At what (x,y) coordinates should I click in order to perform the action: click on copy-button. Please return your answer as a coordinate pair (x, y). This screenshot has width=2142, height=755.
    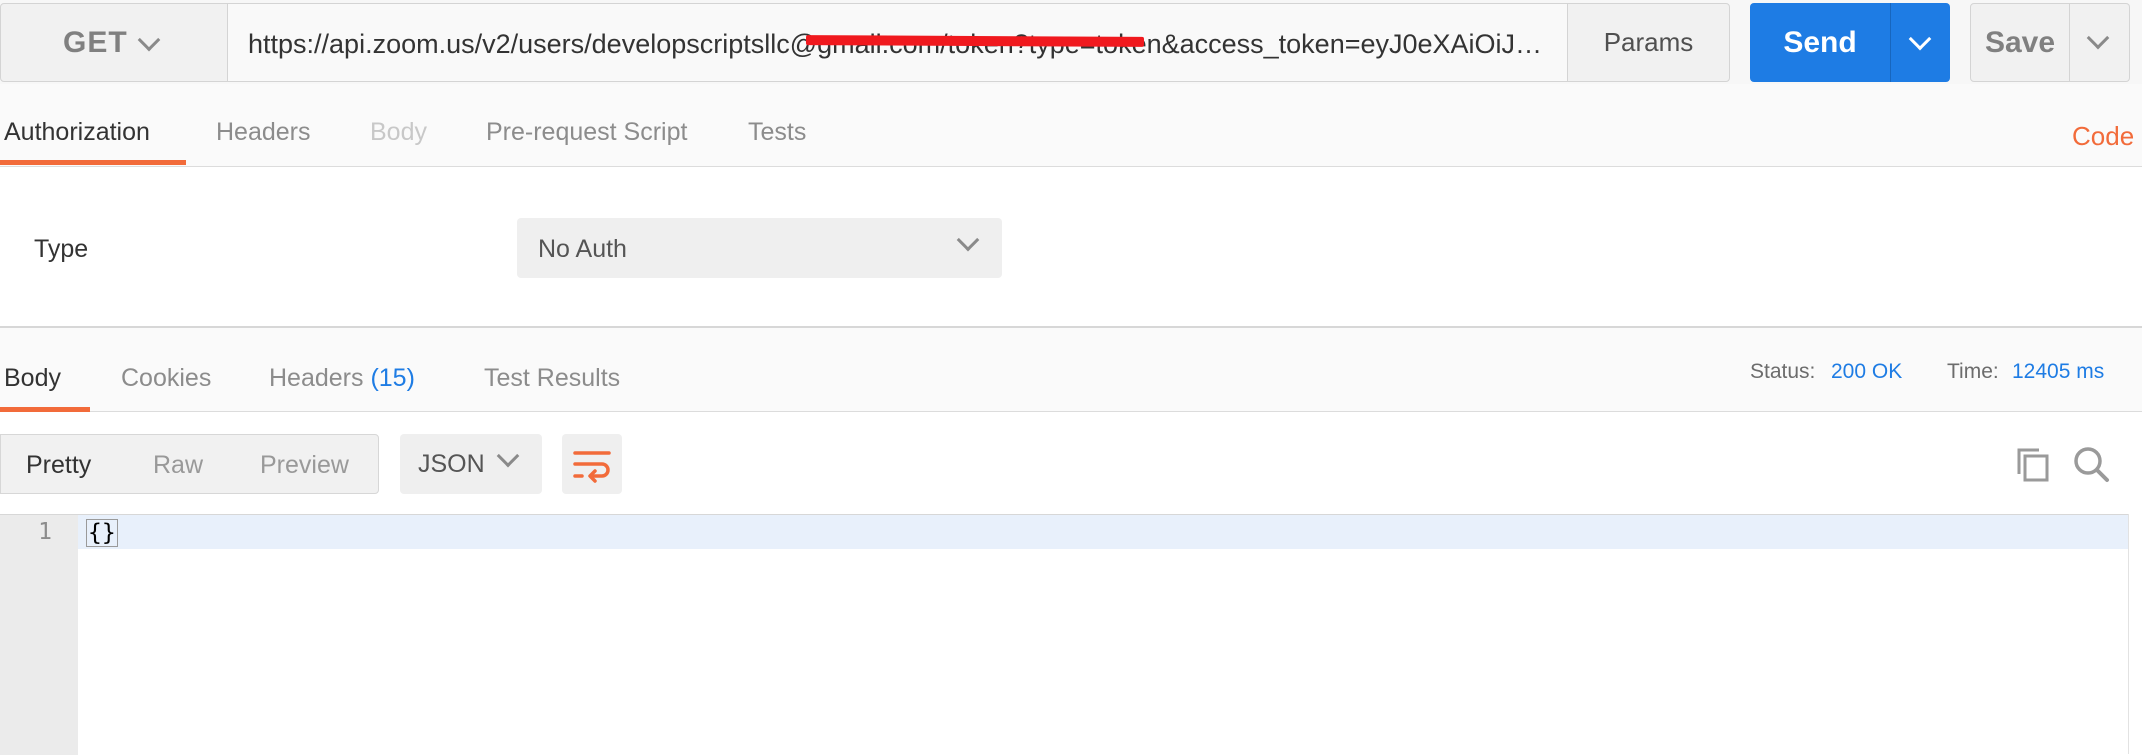
    Looking at the image, I should click on (2033, 464).